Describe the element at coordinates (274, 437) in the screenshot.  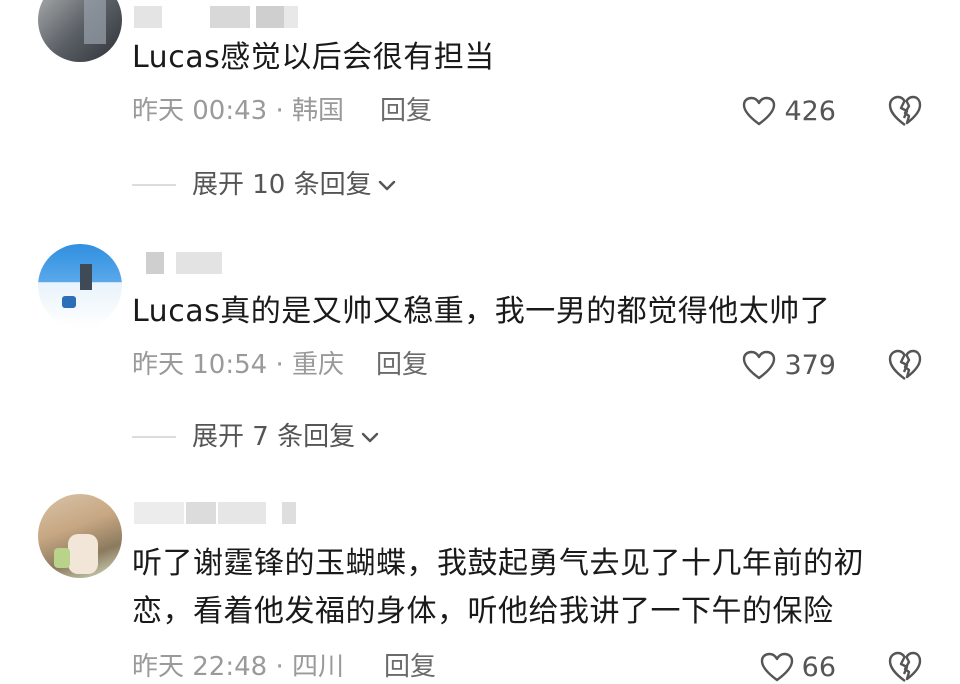
I see `expand-replies-label: 展开 7 条回复` at that location.